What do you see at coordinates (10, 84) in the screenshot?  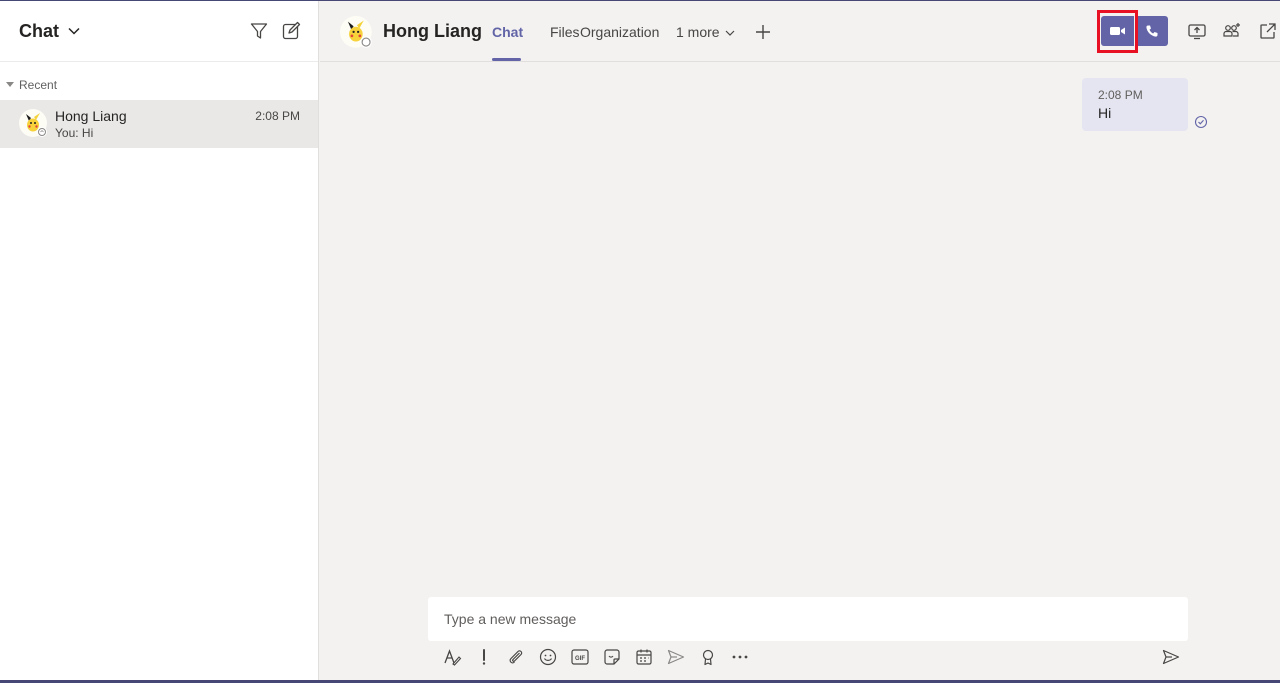 I see `collapse-triangle-icon` at bounding box center [10, 84].